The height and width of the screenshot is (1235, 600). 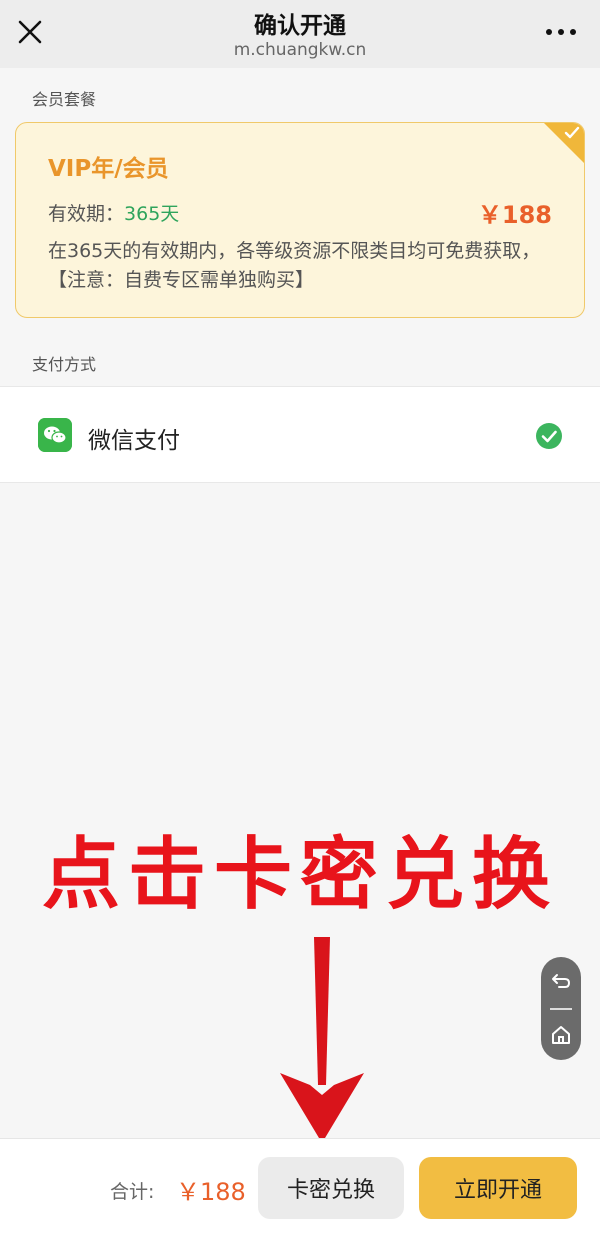 I want to click on floating-nav-pill, so click(x=561, y=1008).